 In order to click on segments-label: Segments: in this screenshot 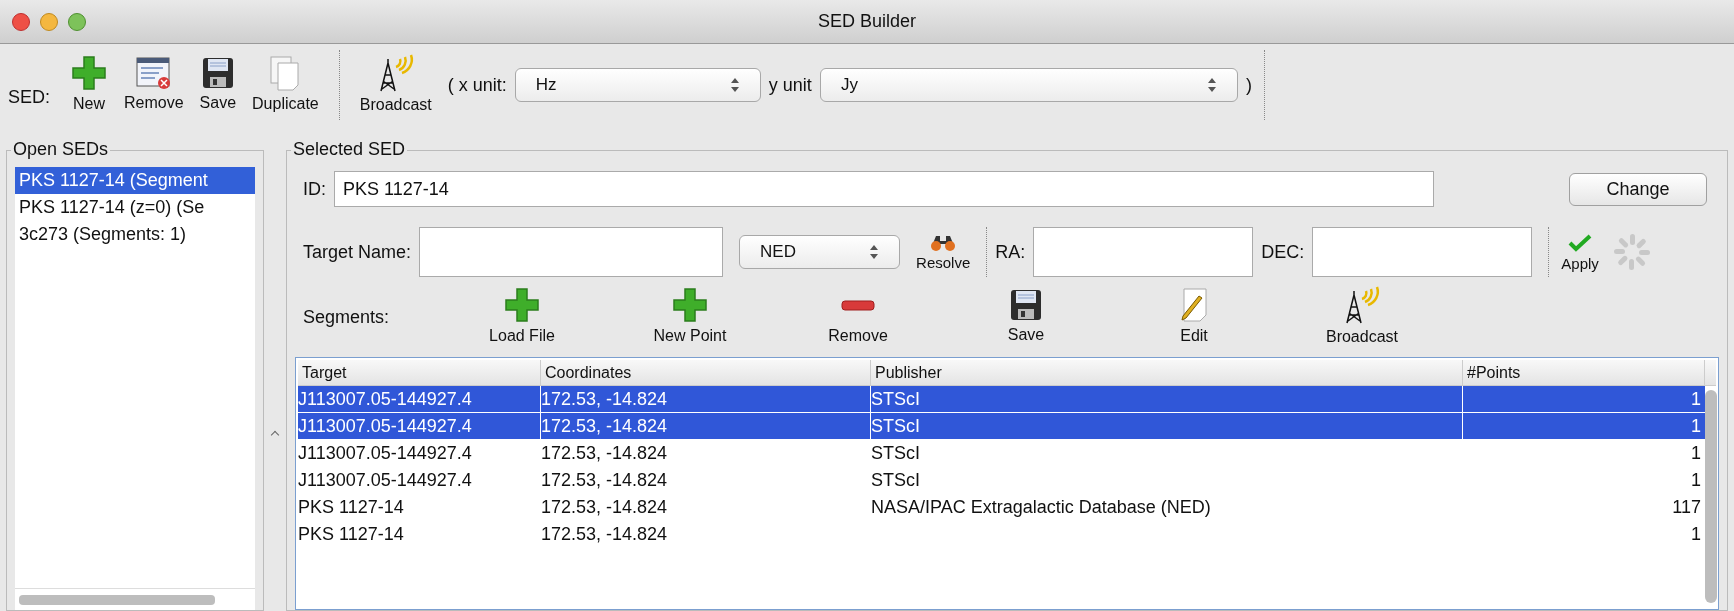, I will do `click(347, 317)`.